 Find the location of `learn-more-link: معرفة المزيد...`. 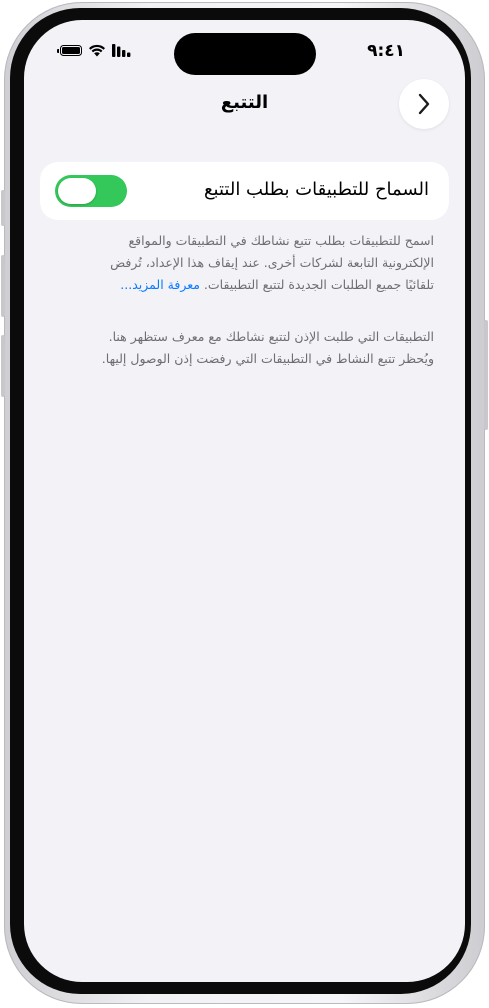

learn-more-link: معرفة المزيد... is located at coordinates (160, 284).